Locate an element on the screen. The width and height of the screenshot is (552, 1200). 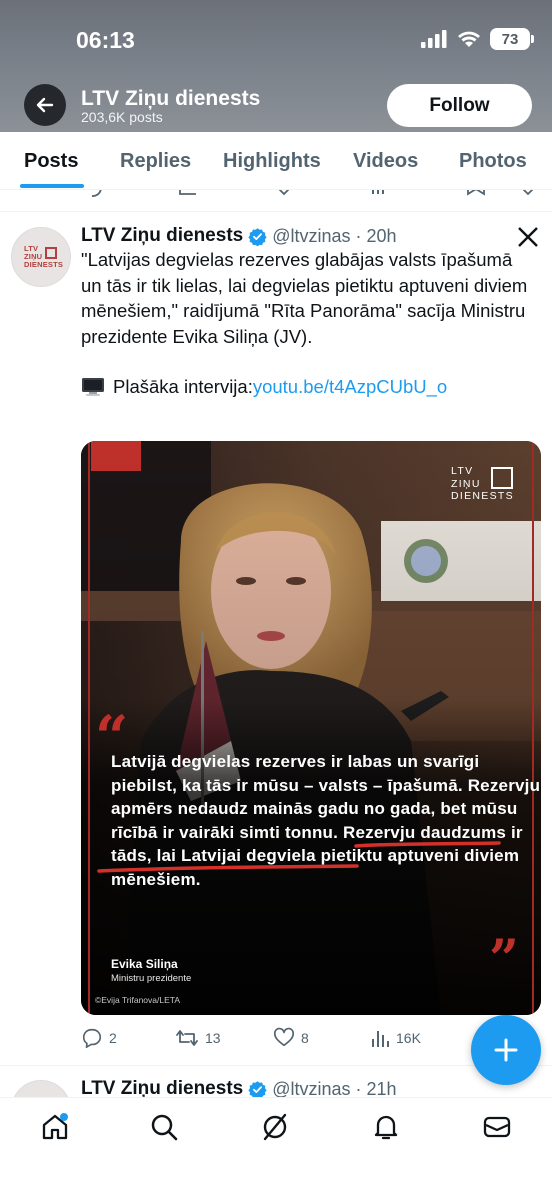
battery-indicator: 73 is located at coordinates (512, 39).